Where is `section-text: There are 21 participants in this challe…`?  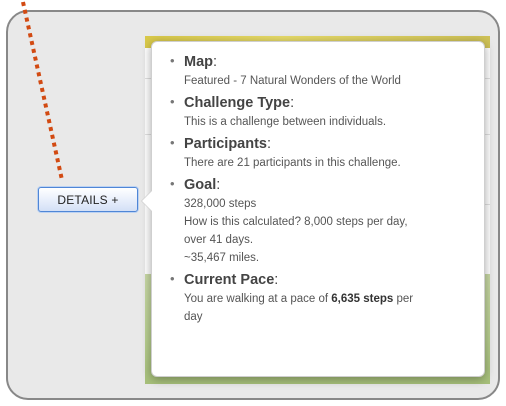
section-text: There are 21 participants in this challe… is located at coordinates (292, 163).